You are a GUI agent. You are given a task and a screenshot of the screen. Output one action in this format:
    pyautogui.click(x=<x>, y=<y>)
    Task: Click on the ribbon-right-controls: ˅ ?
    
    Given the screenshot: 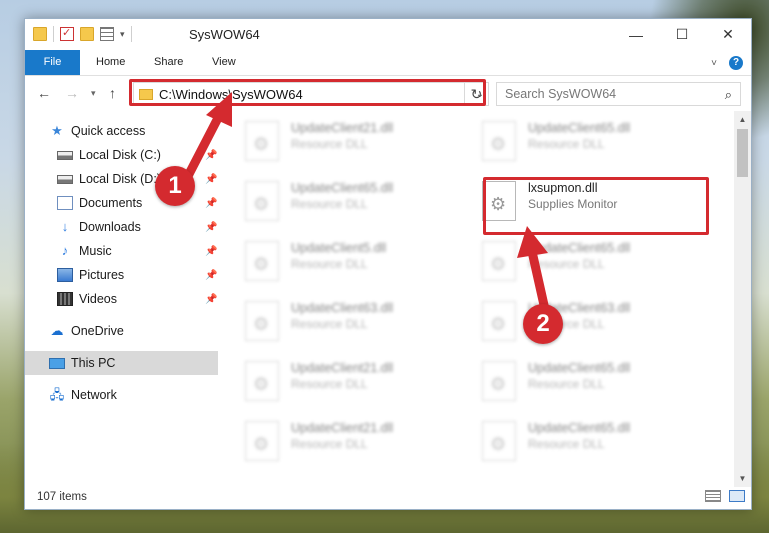 What is the action you would take?
    pyautogui.click(x=727, y=63)
    